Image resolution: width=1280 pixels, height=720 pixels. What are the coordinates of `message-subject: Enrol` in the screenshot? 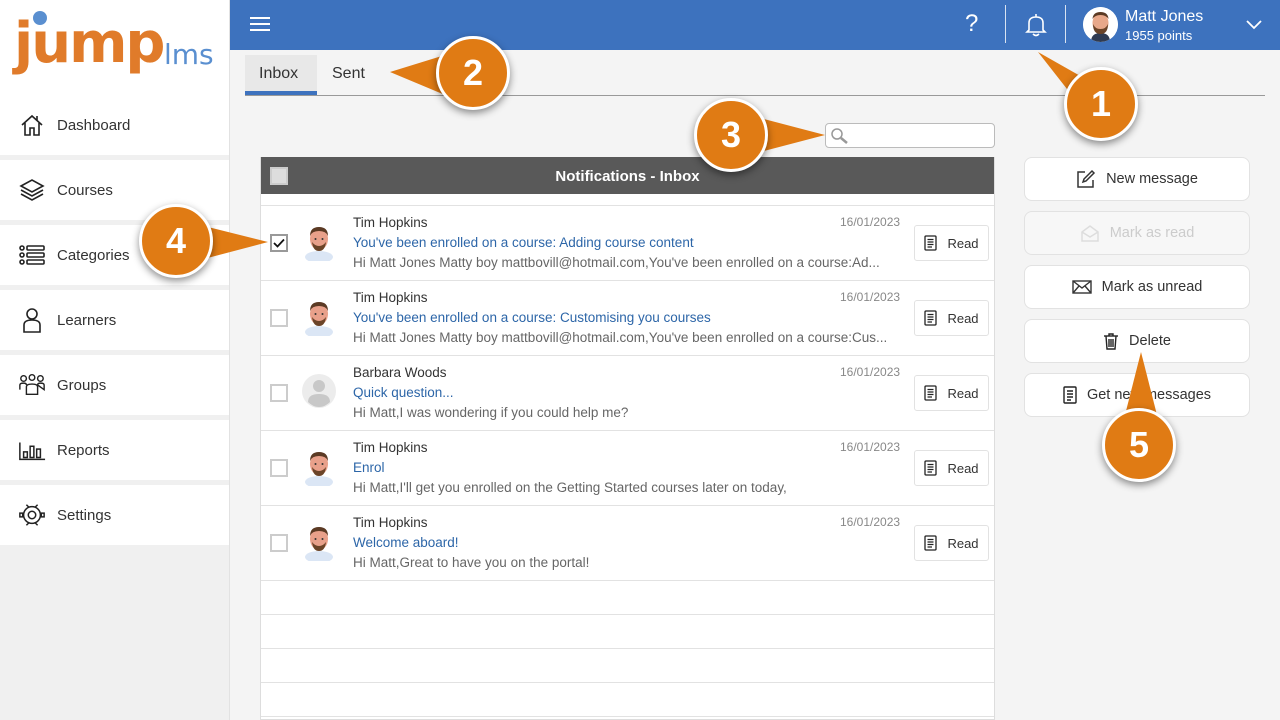 It's located at (369, 467).